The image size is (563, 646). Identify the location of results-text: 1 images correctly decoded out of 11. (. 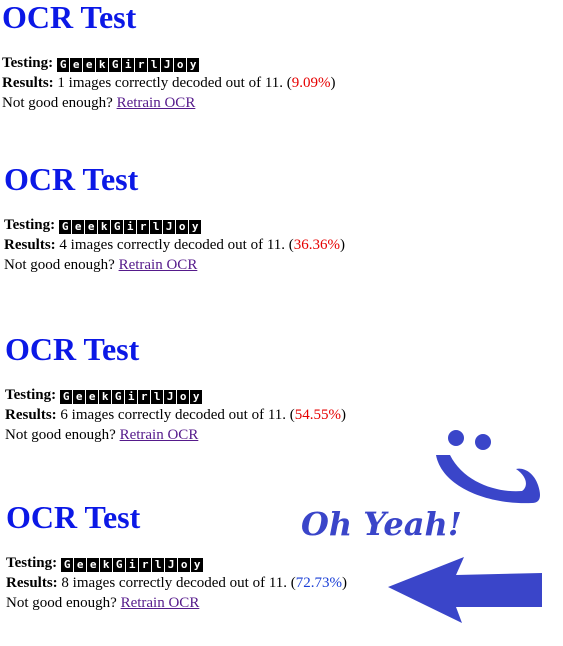
(172, 83).